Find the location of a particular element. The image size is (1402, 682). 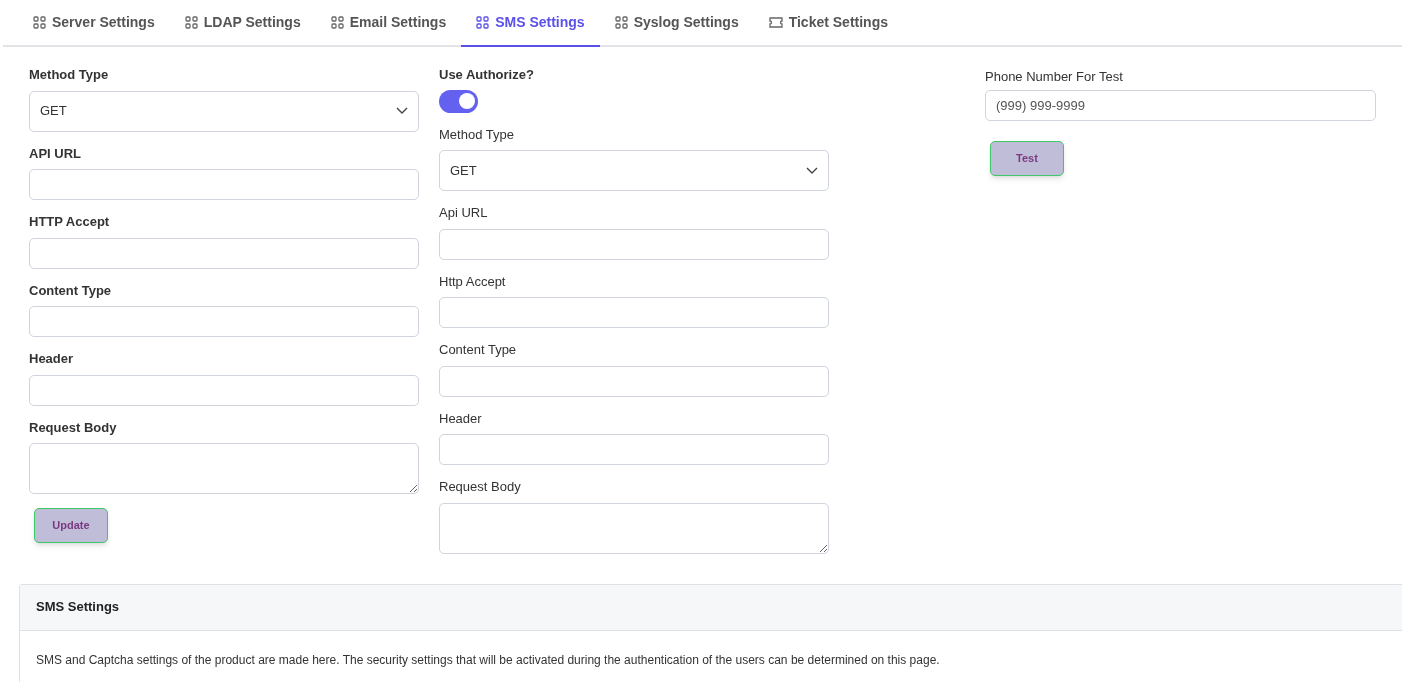

settings-tab: Ticket Settings is located at coordinates (828, 23).